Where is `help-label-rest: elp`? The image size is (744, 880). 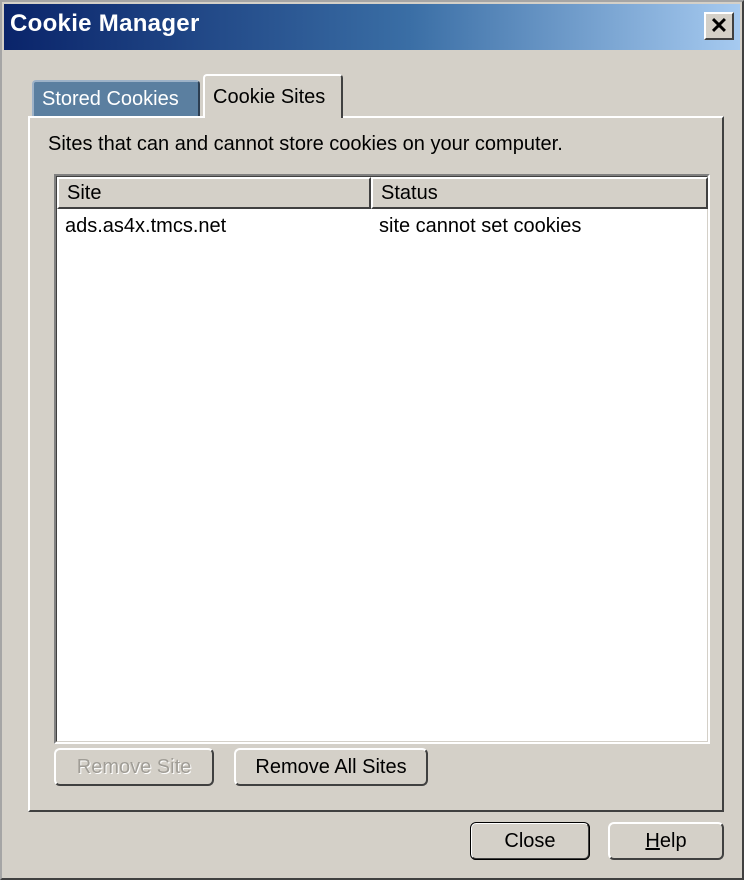 help-label-rest: elp is located at coordinates (673, 840).